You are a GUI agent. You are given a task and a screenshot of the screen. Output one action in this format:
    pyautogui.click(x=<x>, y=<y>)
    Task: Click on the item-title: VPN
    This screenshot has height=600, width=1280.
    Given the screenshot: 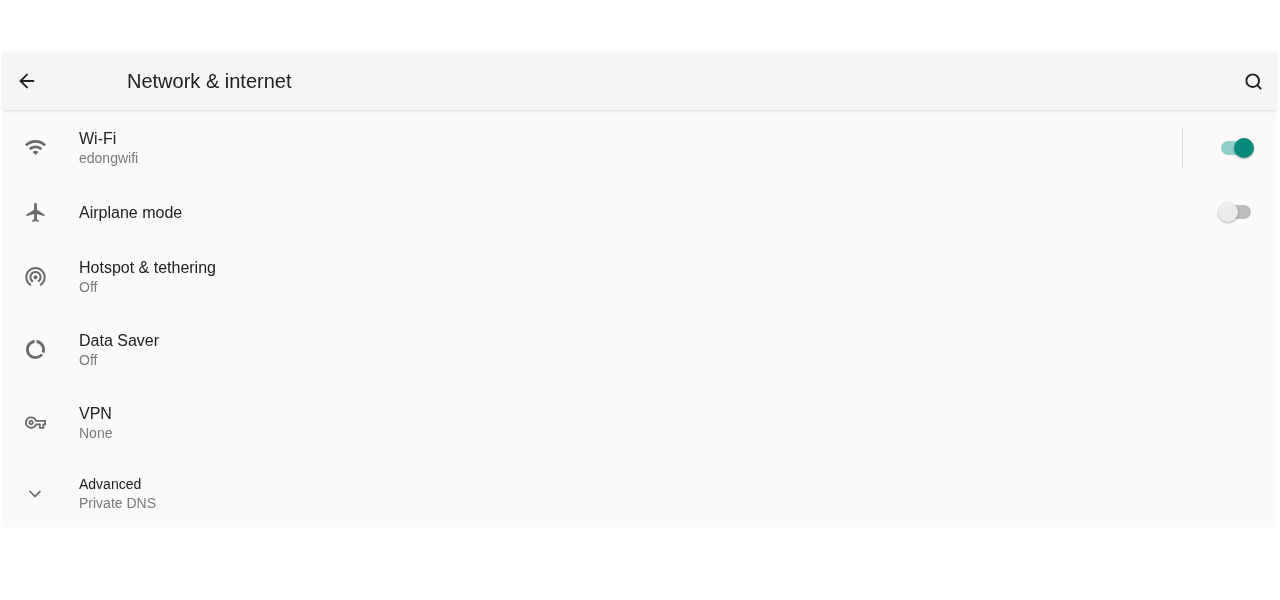 What is the action you would take?
    pyautogui.click(x=95, y=413)
    